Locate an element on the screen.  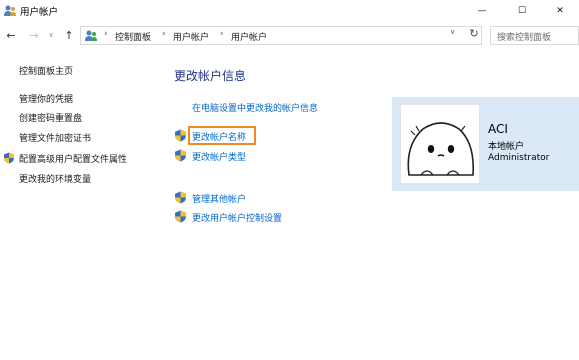
title-bar: 用户帐户 — ☐ ✕ is located at coordinates (289, 11).